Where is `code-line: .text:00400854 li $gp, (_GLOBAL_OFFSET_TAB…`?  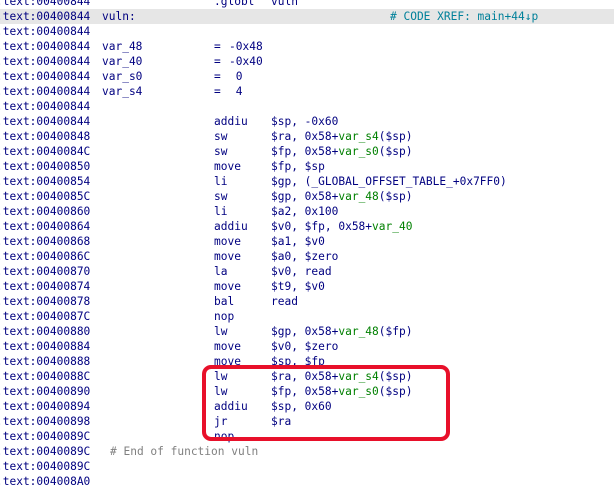 code-line: .text:00400854 li $gp, (_GLOBAL_OFFSET_TAB… is located at coordinates (307, 181).